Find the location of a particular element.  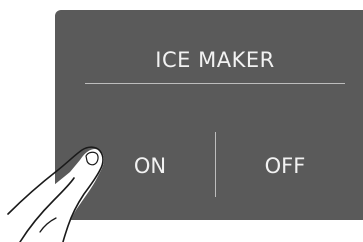

button-divider is located at coordinates (215, 164).